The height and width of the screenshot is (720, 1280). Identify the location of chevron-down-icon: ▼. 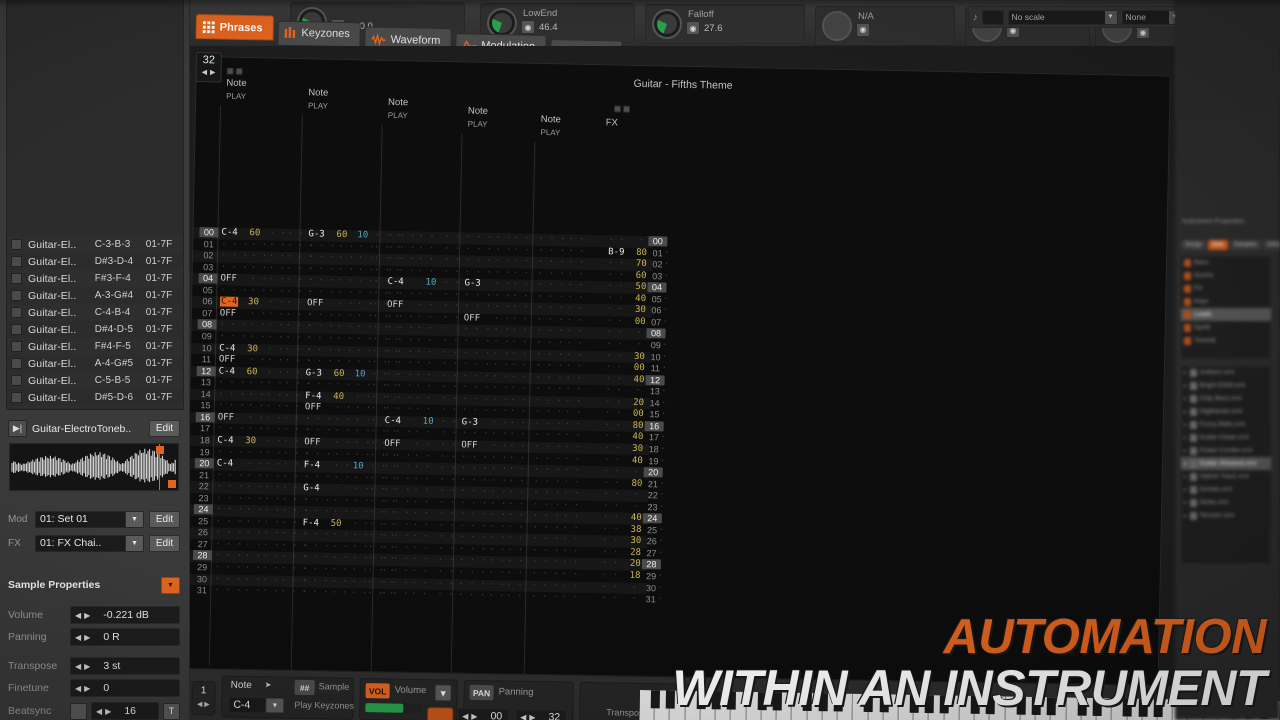
(274, 705).